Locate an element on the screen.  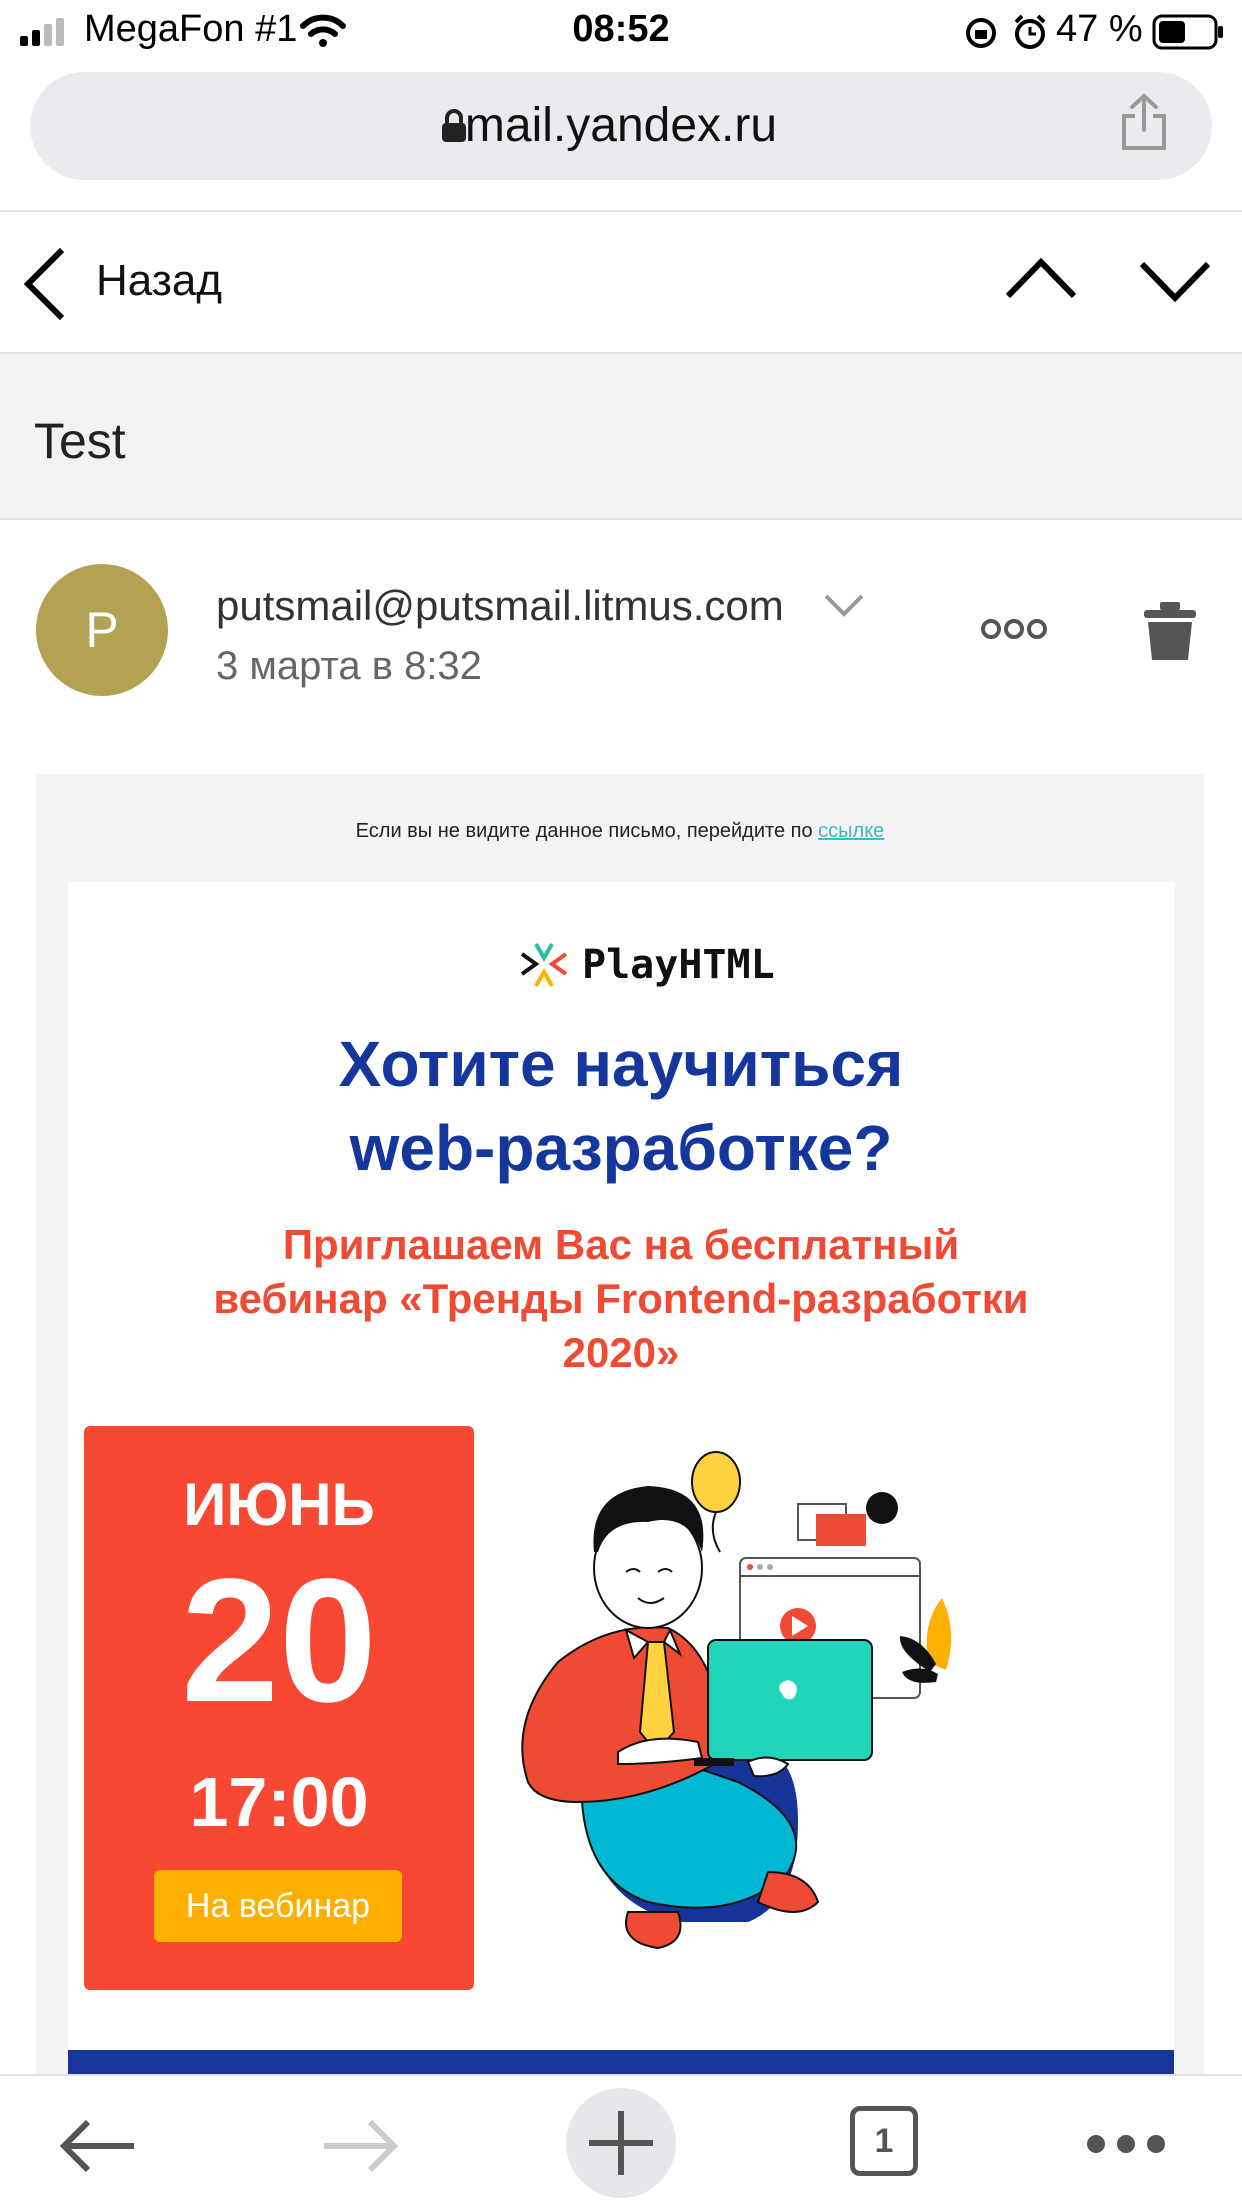
avatar: P is located at coordinates (102, 630).